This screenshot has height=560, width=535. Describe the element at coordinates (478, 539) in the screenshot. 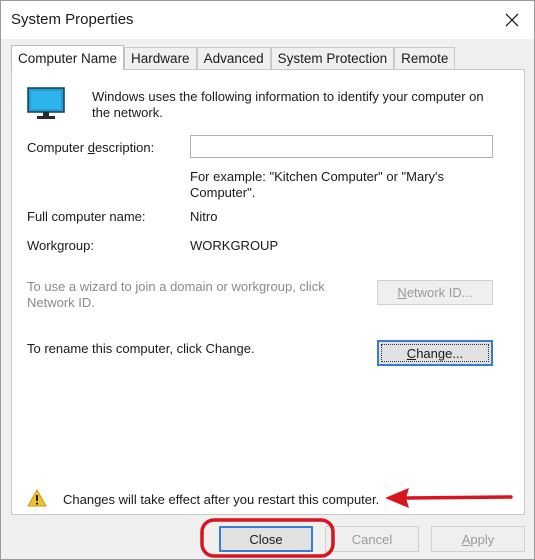

I see `apply-button: Apply` at that location.